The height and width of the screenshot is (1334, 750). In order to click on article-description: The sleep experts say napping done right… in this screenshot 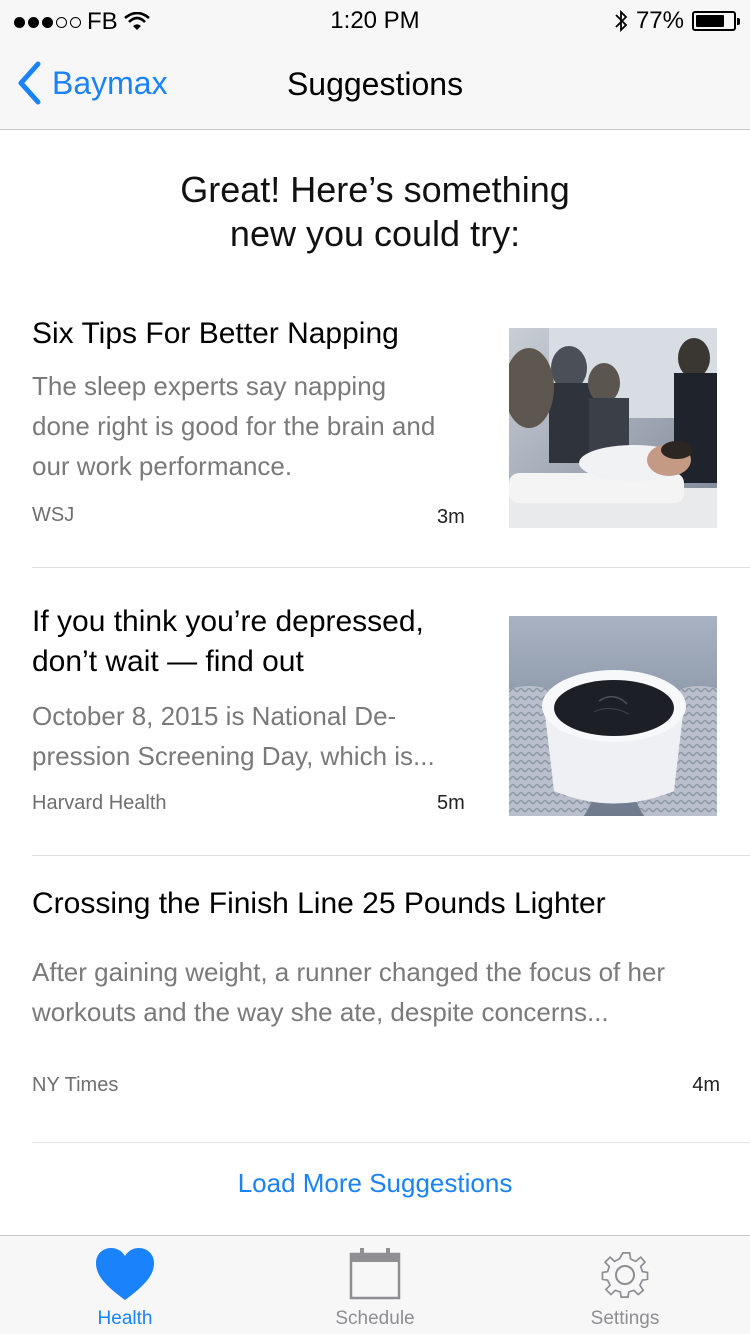, I will do `click(234, 426)`.